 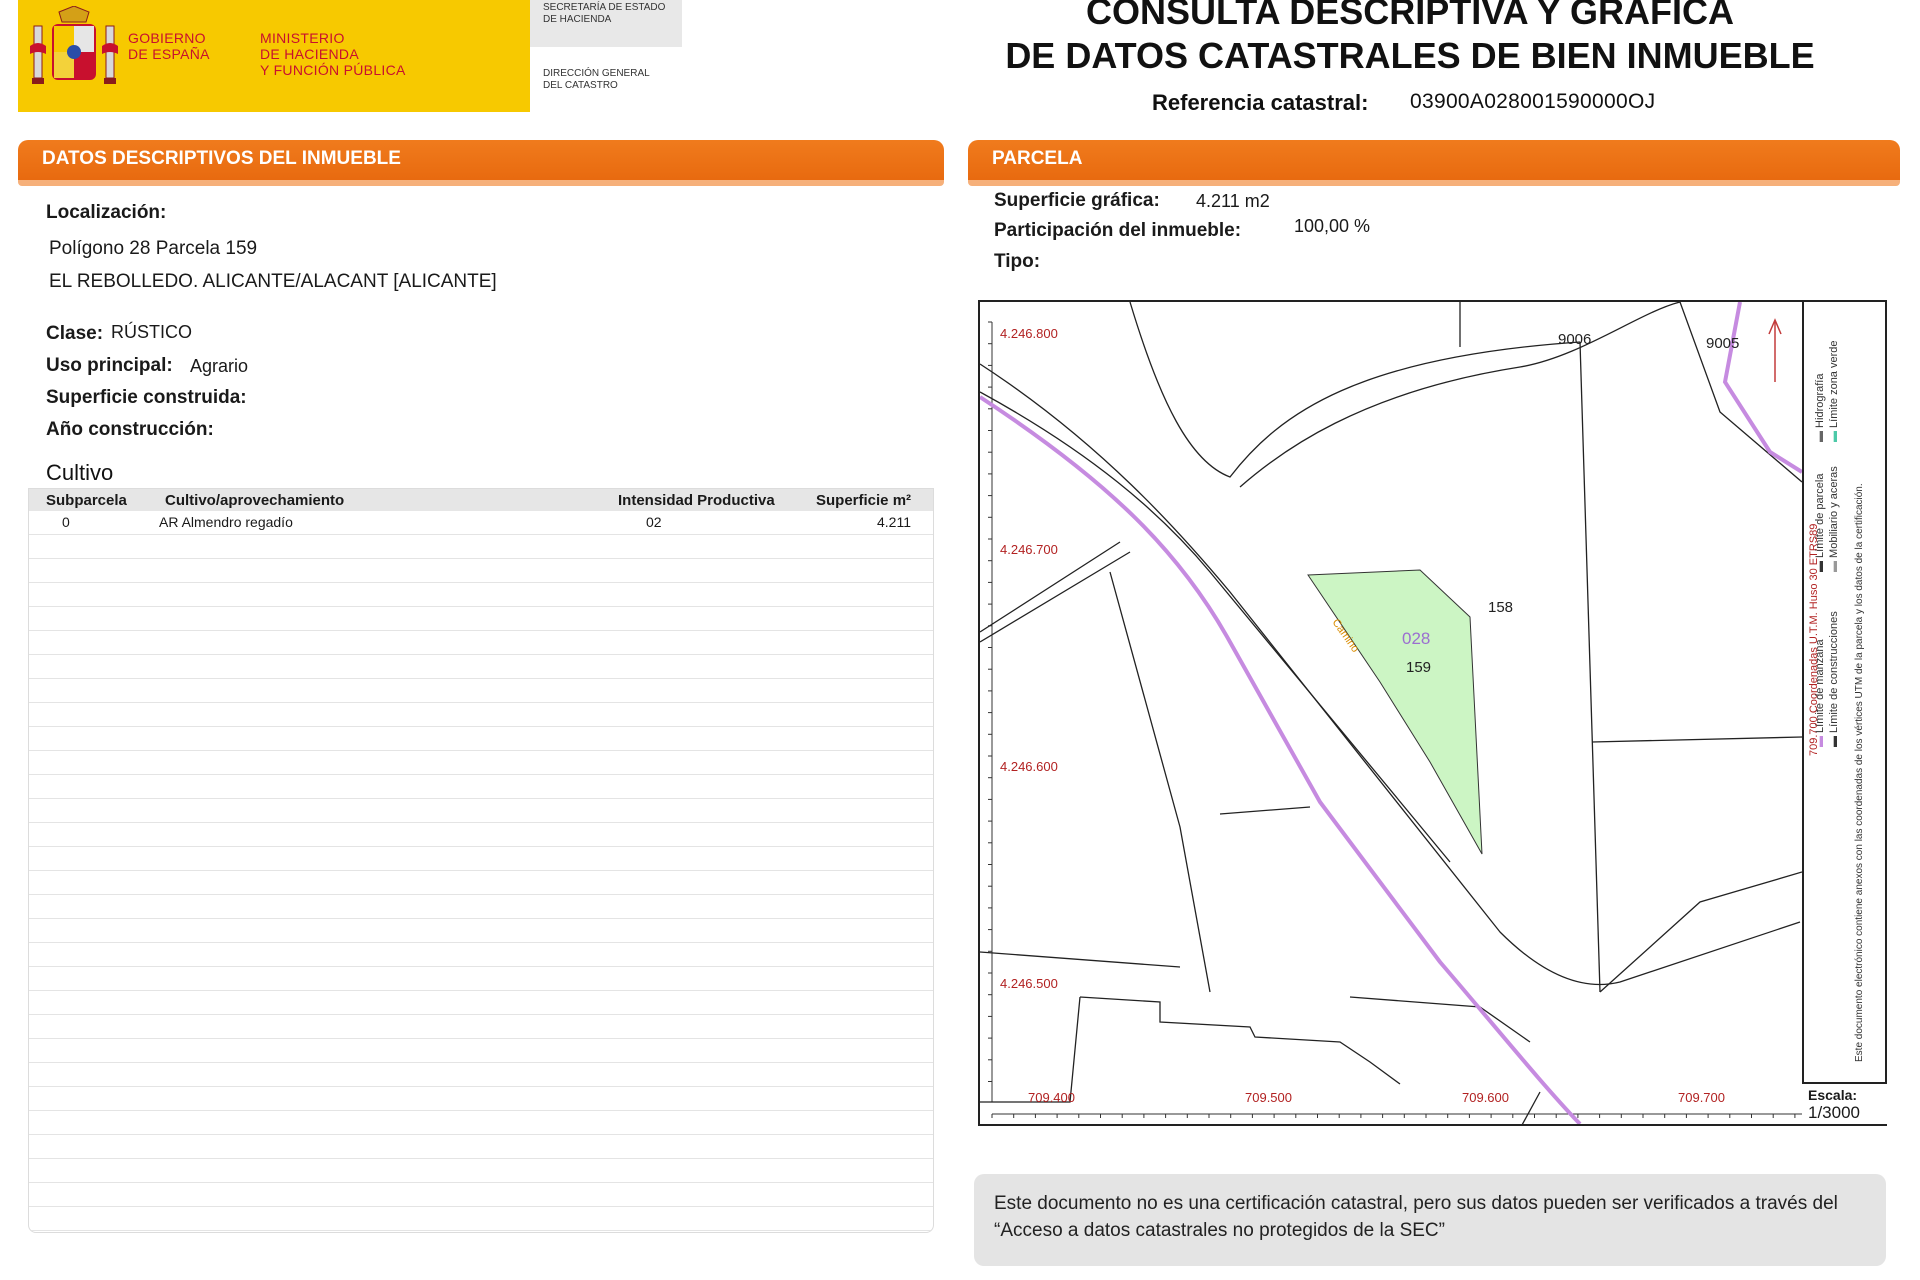 What do you see at coordinates (151, 332) in the screenshot?
I see `clase-value: RÚSTICO` at bounding box center [151, 332].